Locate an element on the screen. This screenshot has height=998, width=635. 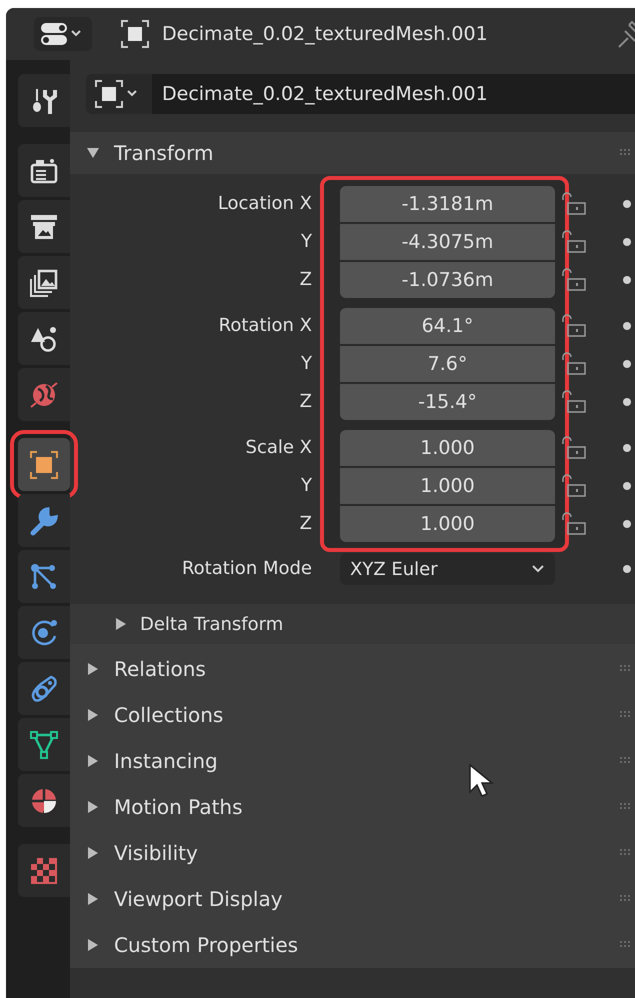
number-field: 64.1° is located at coordinates (447, 326).